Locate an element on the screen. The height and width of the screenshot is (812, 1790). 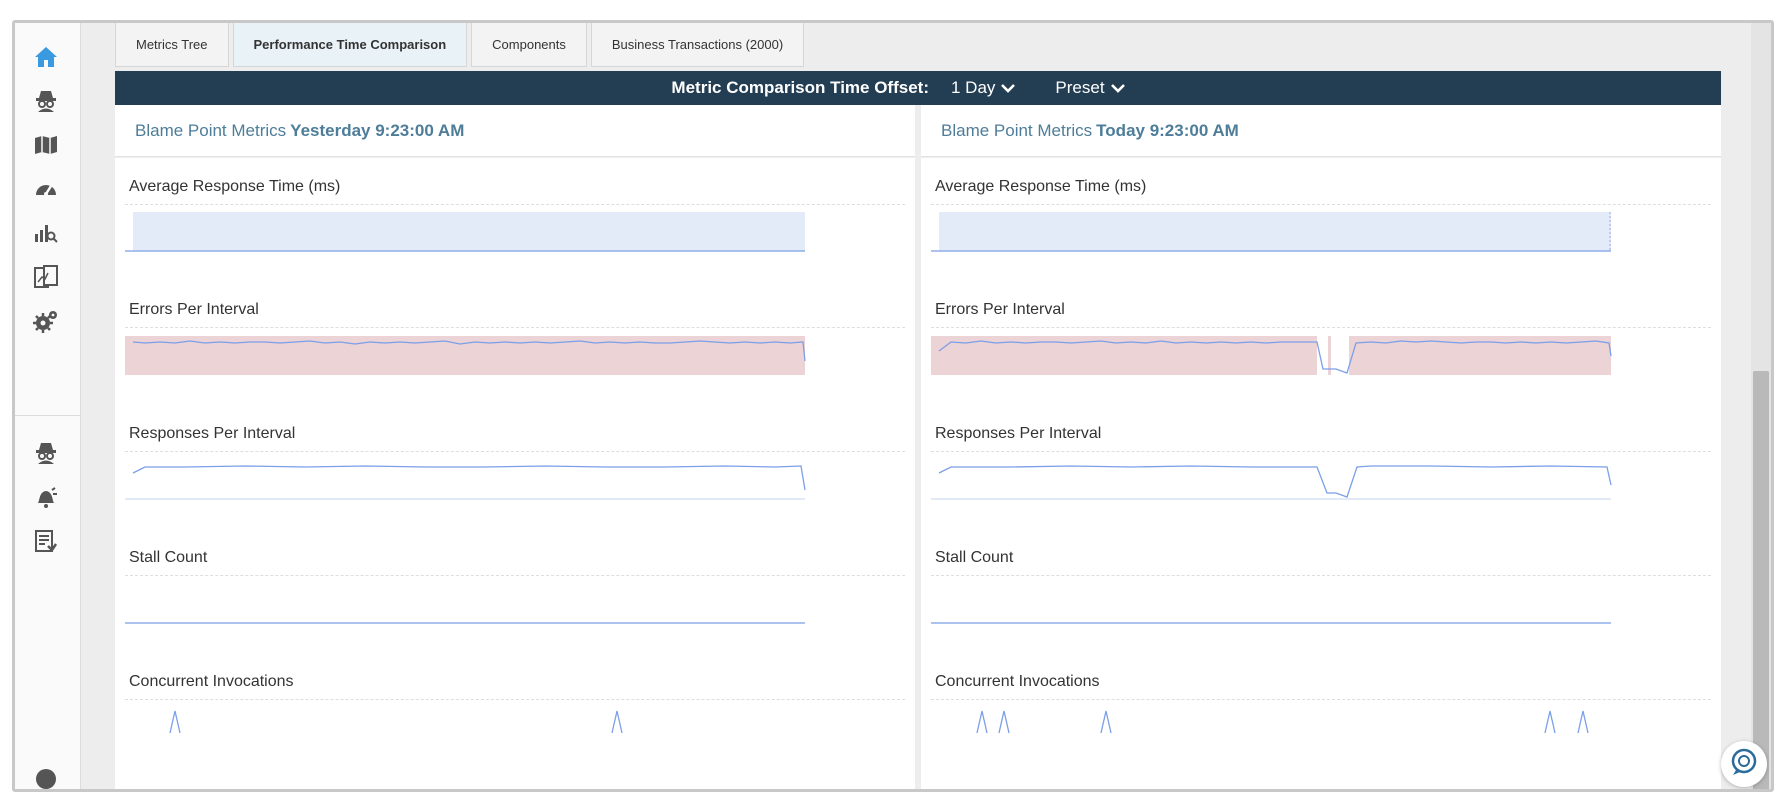
preset-dropdown: Preset is located at coordinates (1090, 88).